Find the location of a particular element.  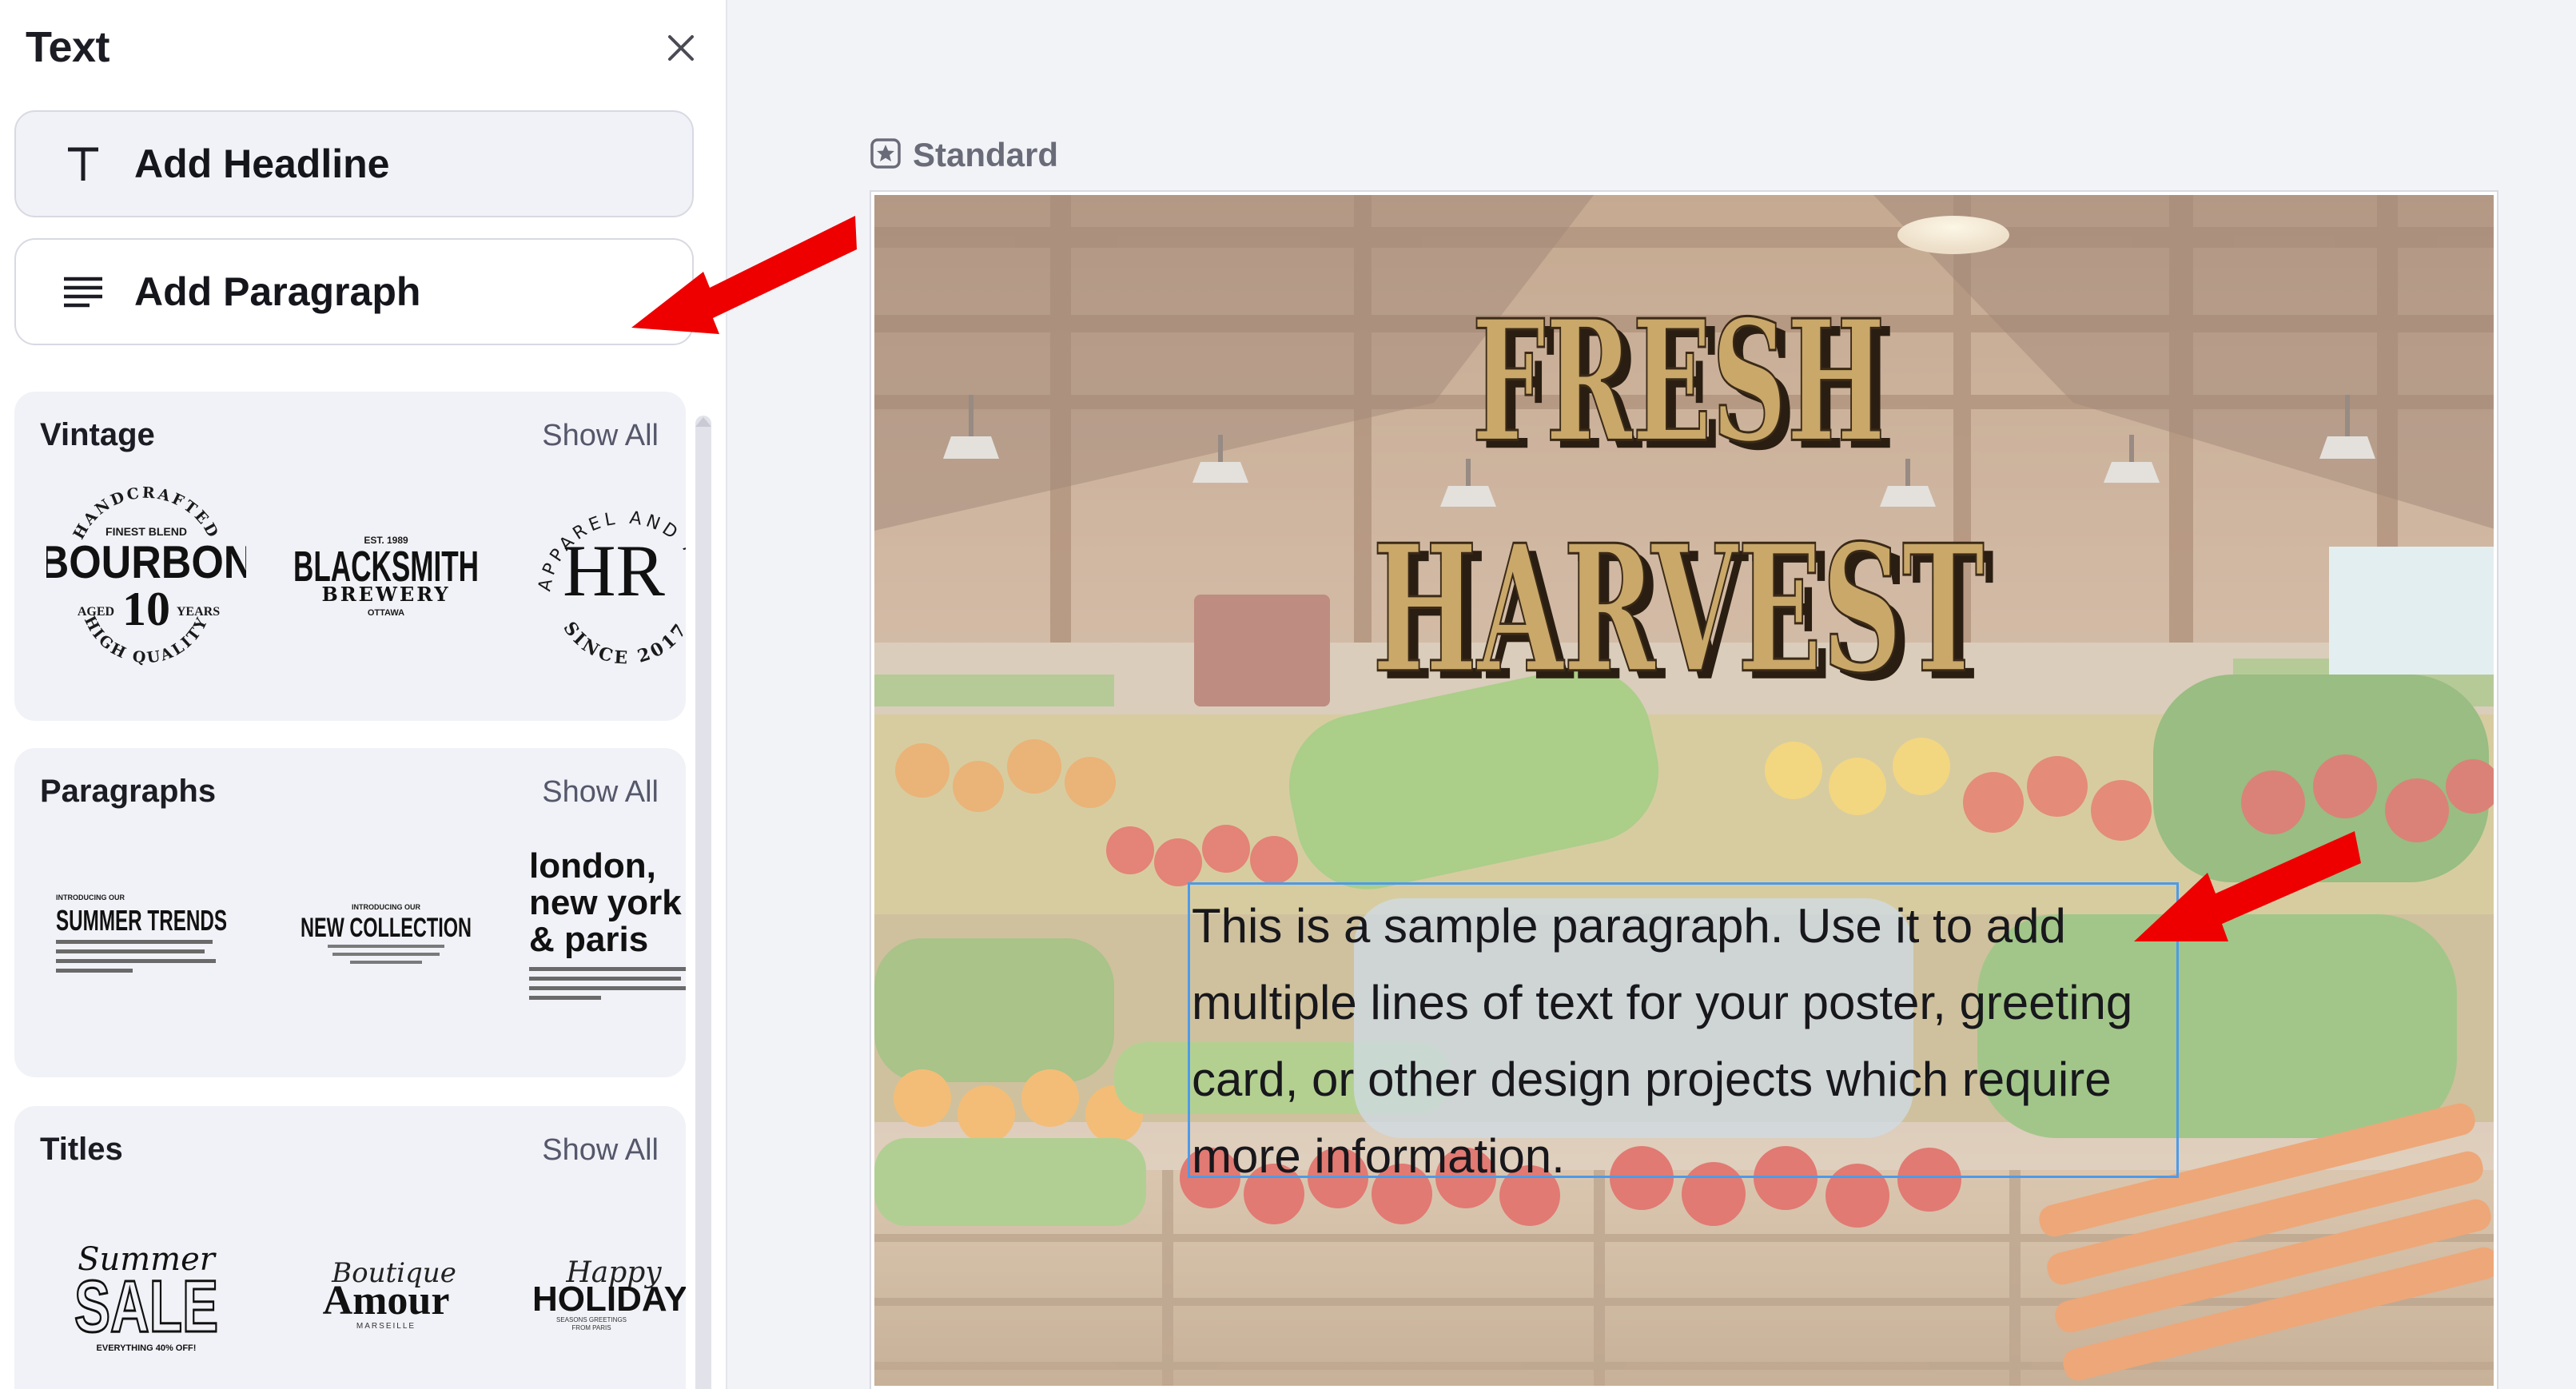

blacksmith-city: OTTAWA is located at coordinates (386, 613).